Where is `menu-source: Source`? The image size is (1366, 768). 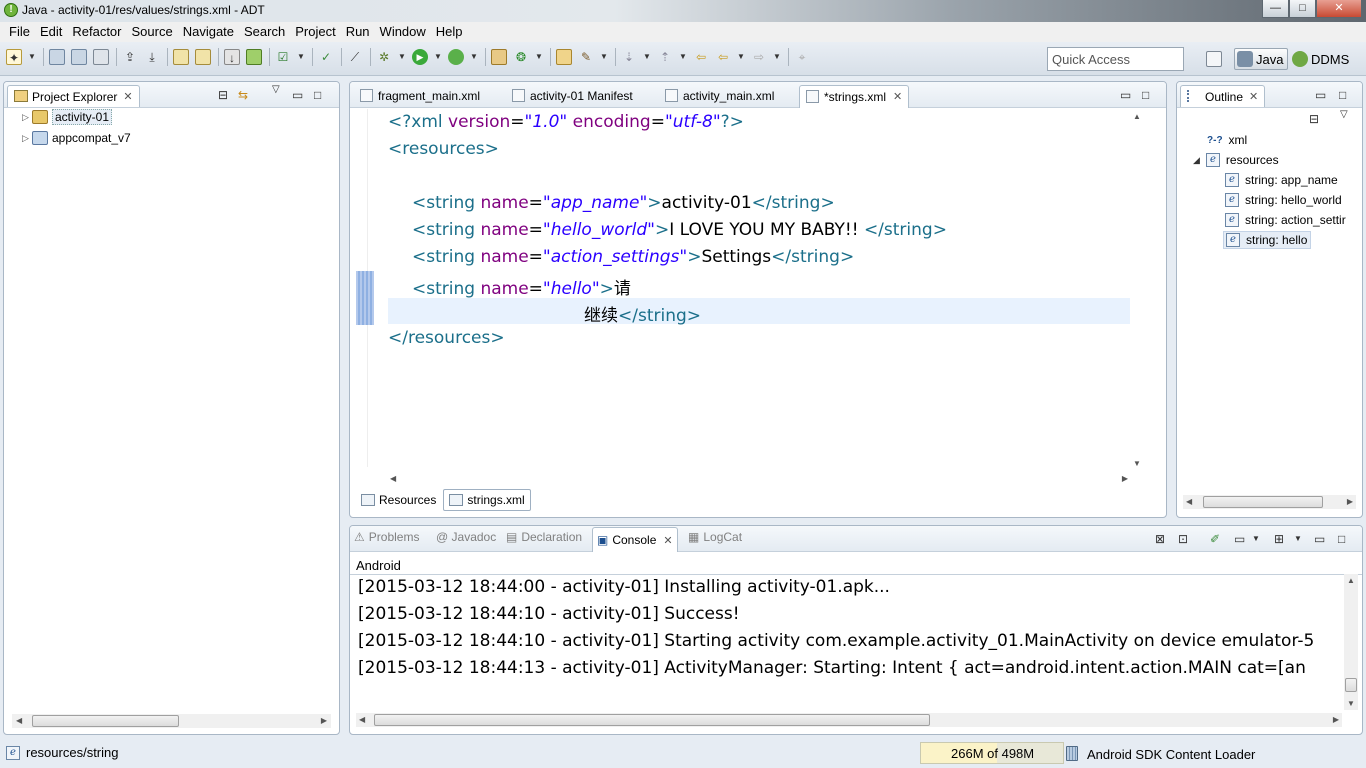
menu-source: Source is located at coordinates (152, 32).